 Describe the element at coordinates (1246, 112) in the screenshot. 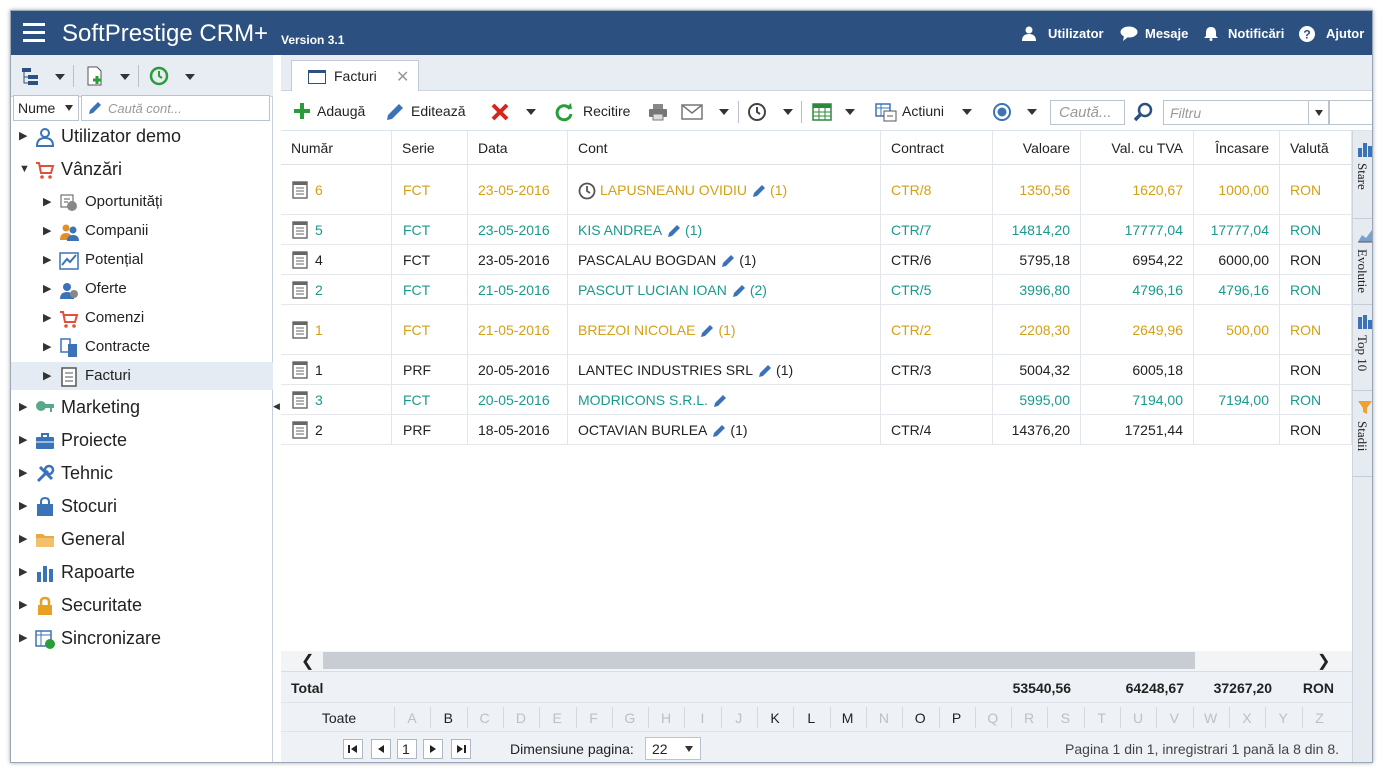

I see `filter-select: Filtru` at that location.